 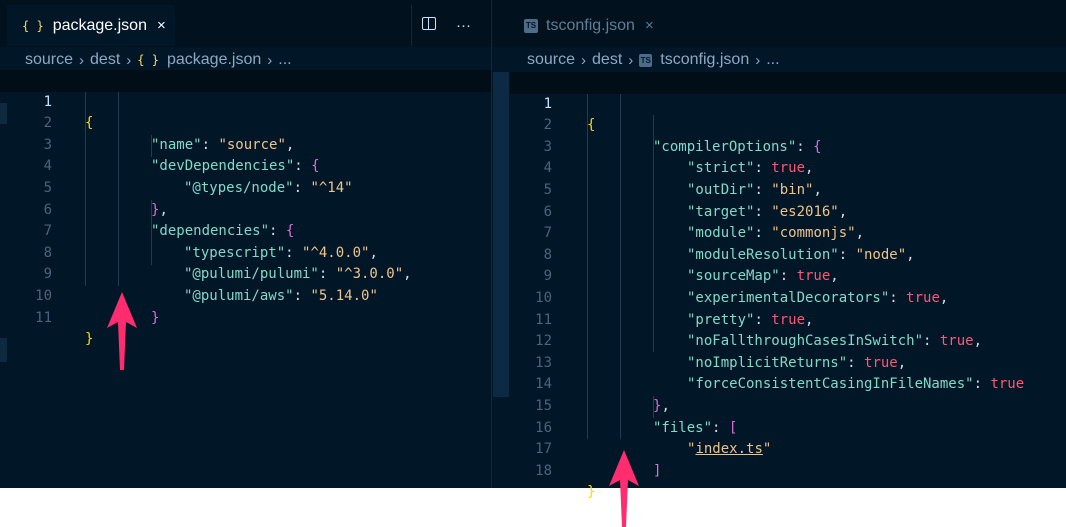 I want to click on tab-package-json: { } package.json ×, so click(x=91, y=25).